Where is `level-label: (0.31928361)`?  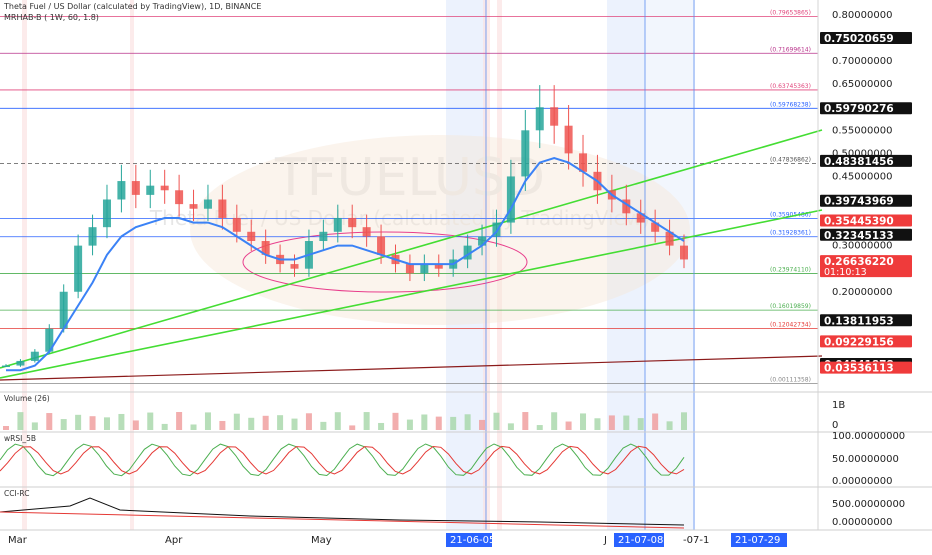
level-label: (0.31928361) is located at coordinates (790, 233).